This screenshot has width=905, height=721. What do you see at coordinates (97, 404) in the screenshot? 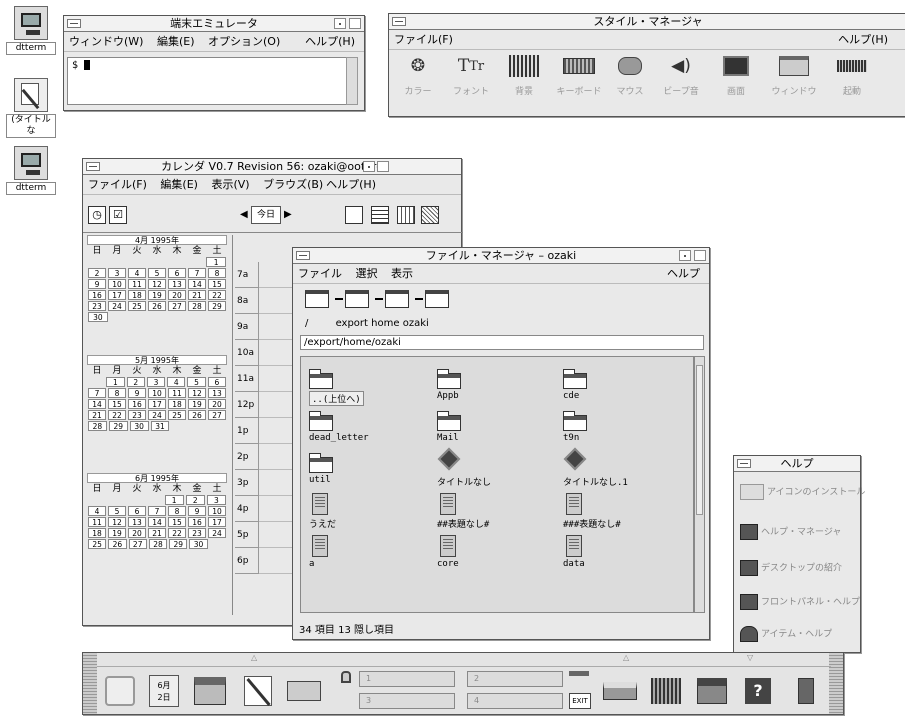
I see `day-cell: 14` at bounding box center [97, 404].